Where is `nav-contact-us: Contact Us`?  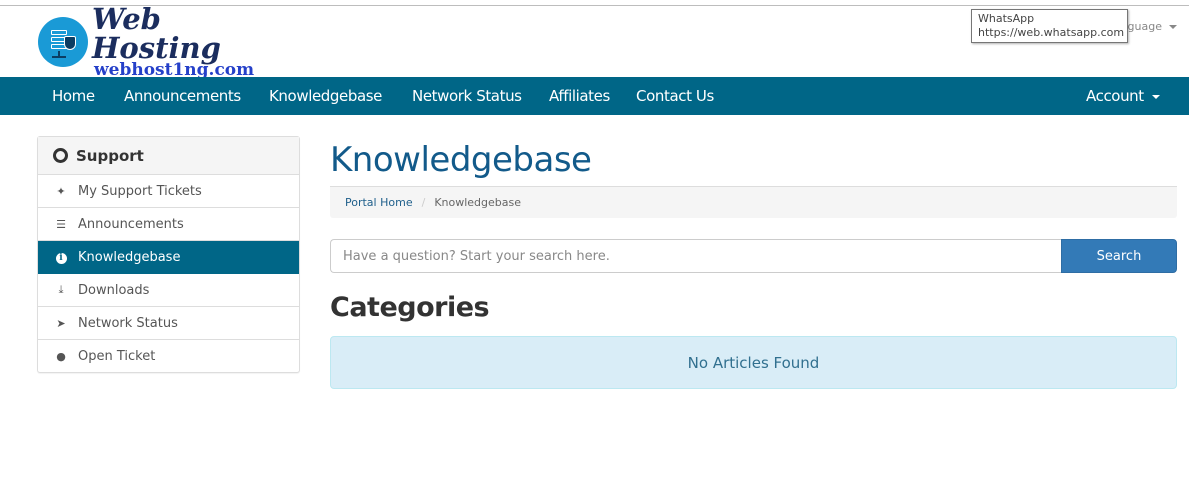 nav-contact-us: Contact Us is located at coordinates (675, 96).